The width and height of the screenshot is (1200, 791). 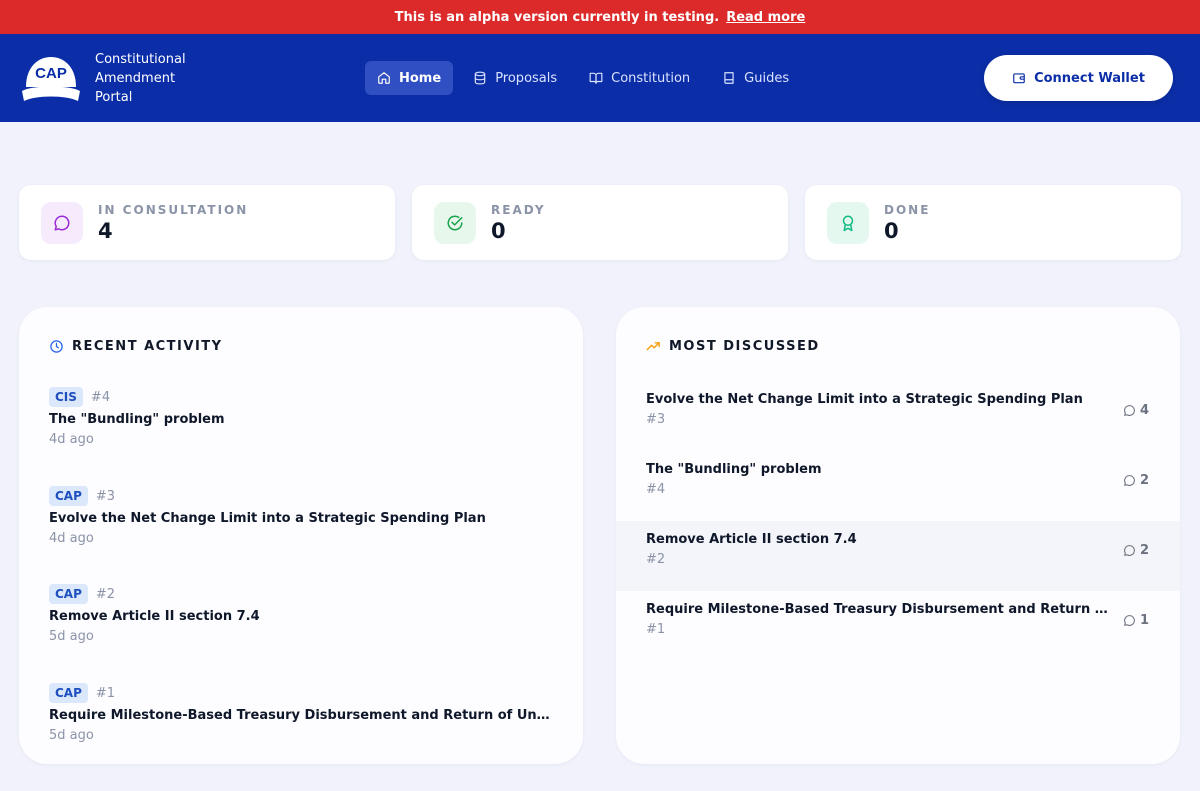 I want to click on activity-title: Remove Article II section 7.4, so click(x=301, y=616).